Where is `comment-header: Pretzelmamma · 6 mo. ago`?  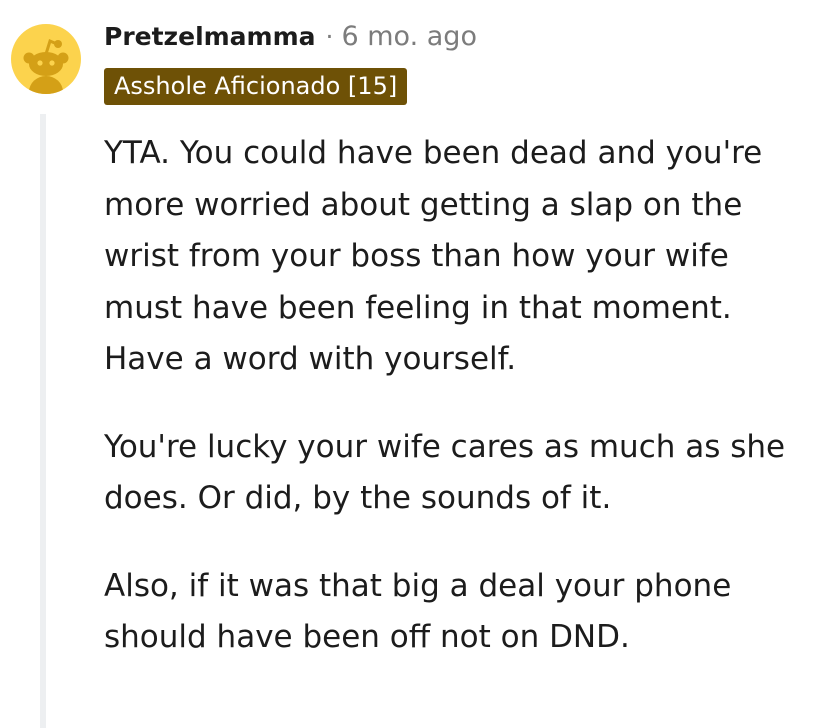
comment-header: Pretzelmamma · 6 mo. ago is located at coordinates (290, 36).